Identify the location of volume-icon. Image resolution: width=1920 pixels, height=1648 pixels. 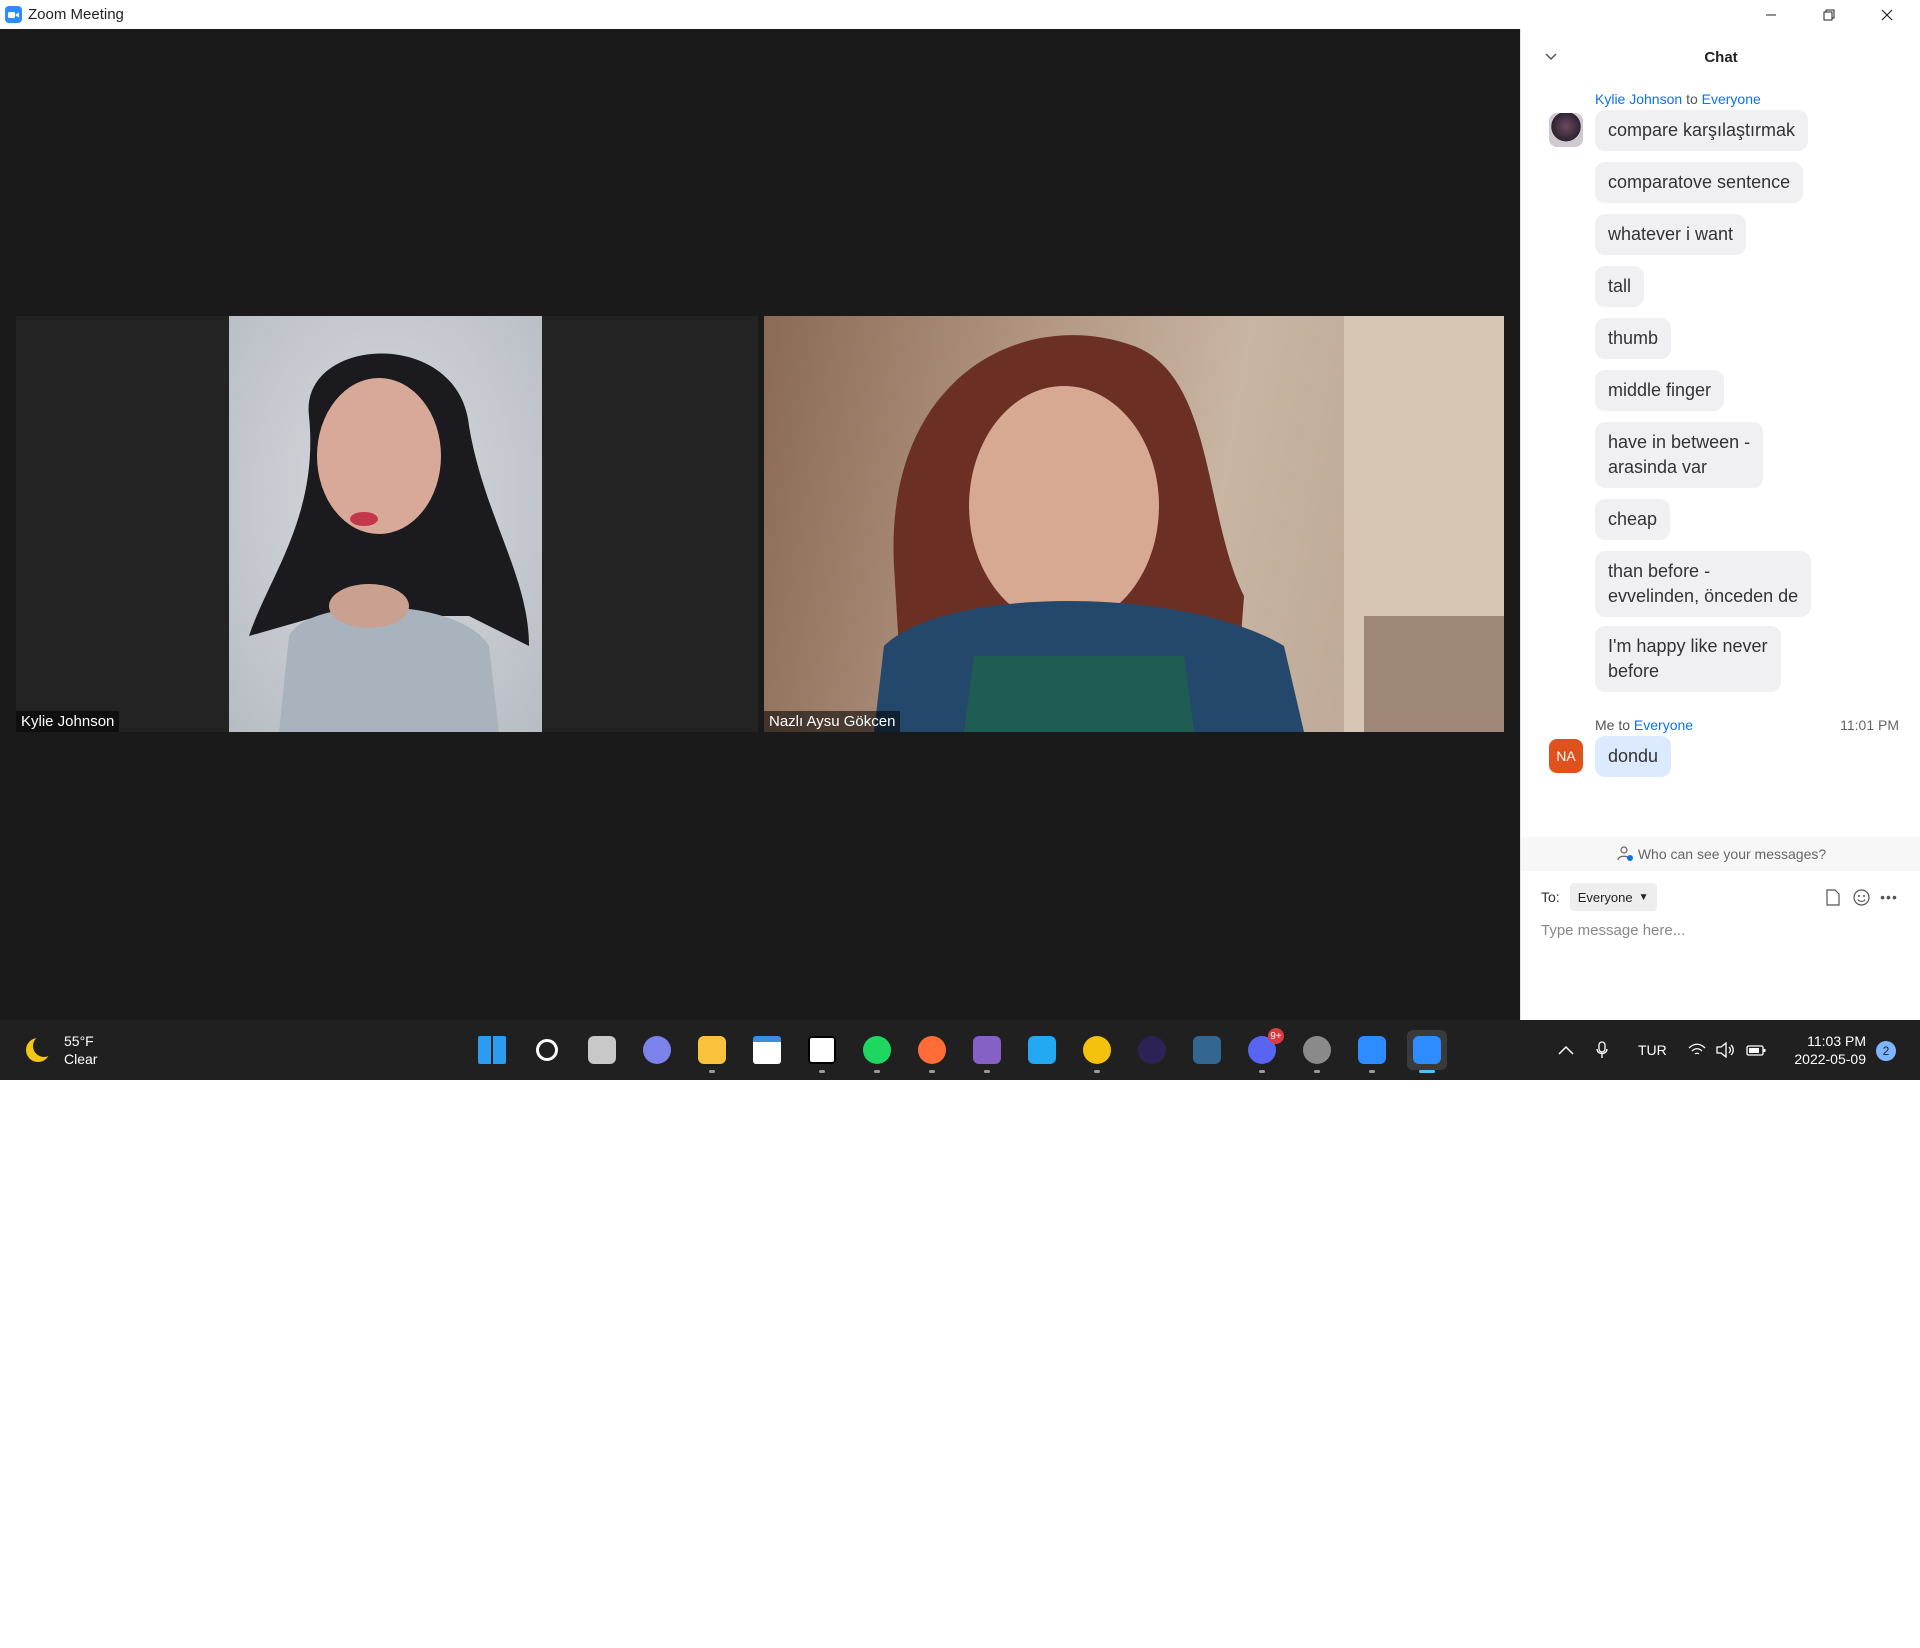
(1726, 1050).